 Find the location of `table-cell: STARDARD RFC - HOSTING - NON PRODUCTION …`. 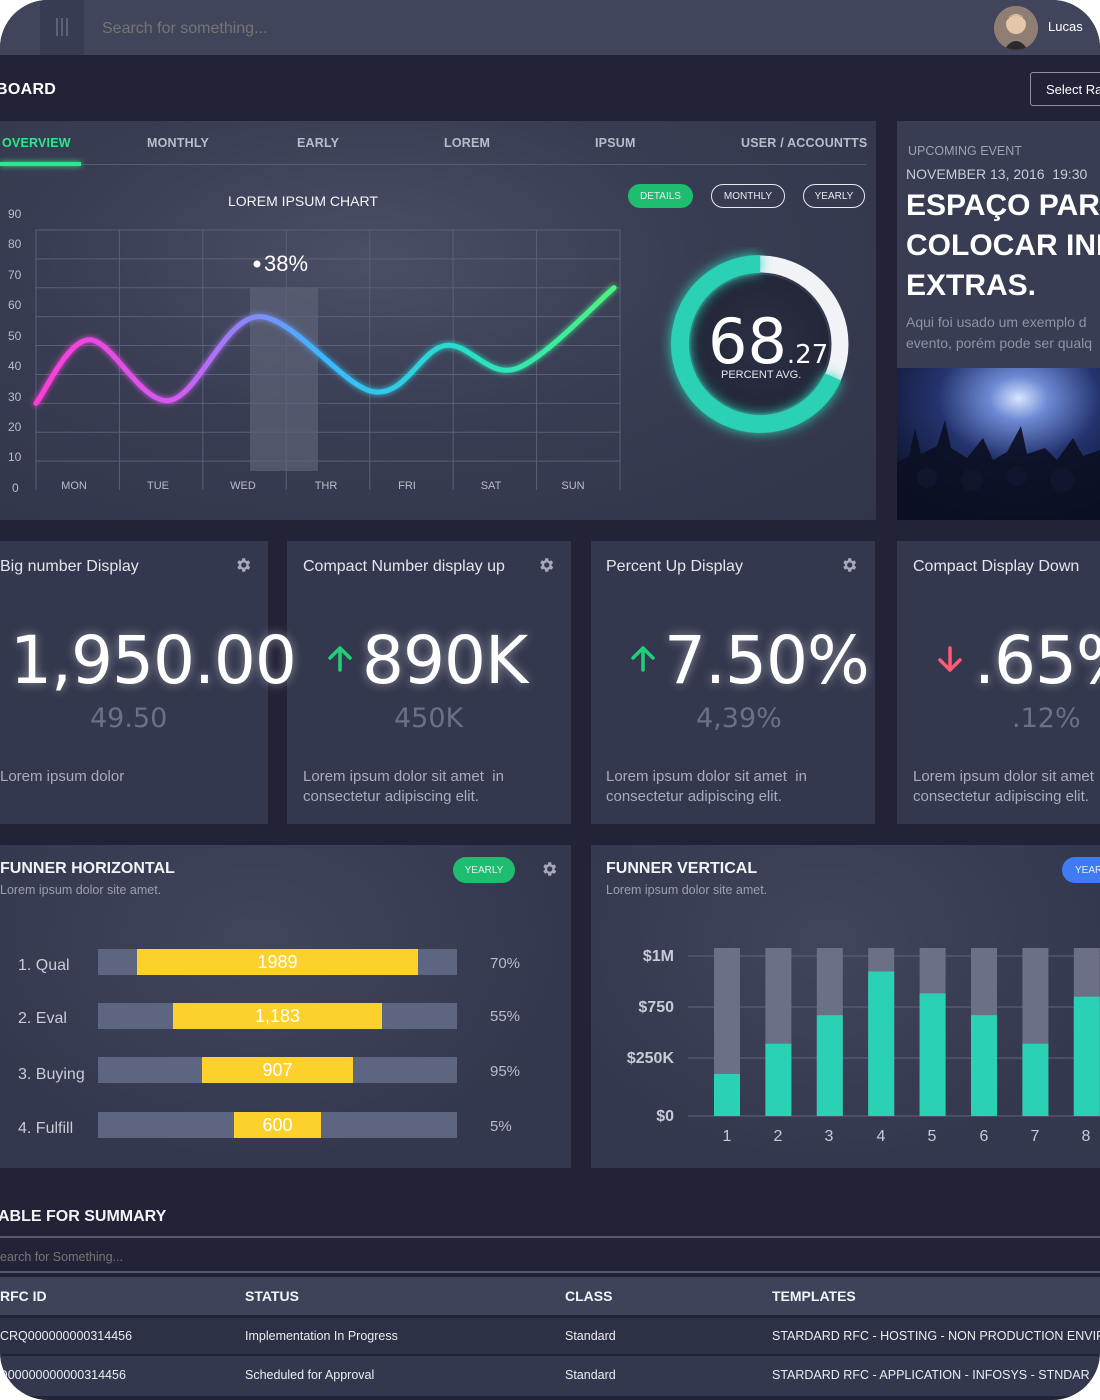

table-cell: STARDARD RFC - HOSTING - NON PRODUCTION … is located at coordinates (936, 1336).